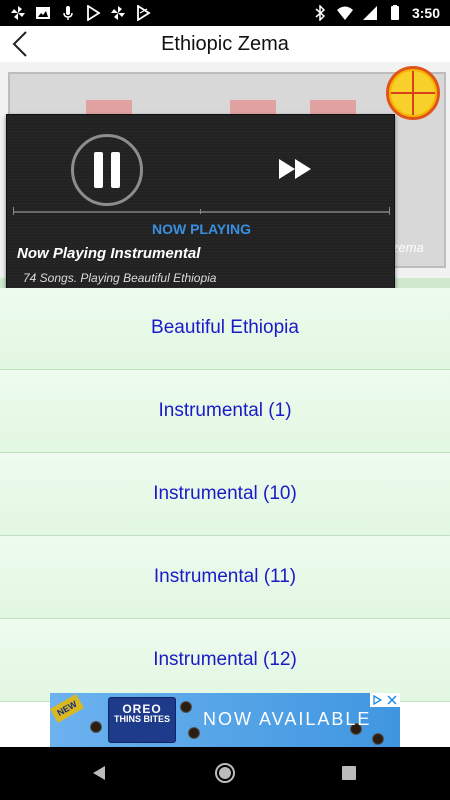 The width and height of the screenshot is (450, 800). I want to click on fast-forward-icon, so click(295, 169).